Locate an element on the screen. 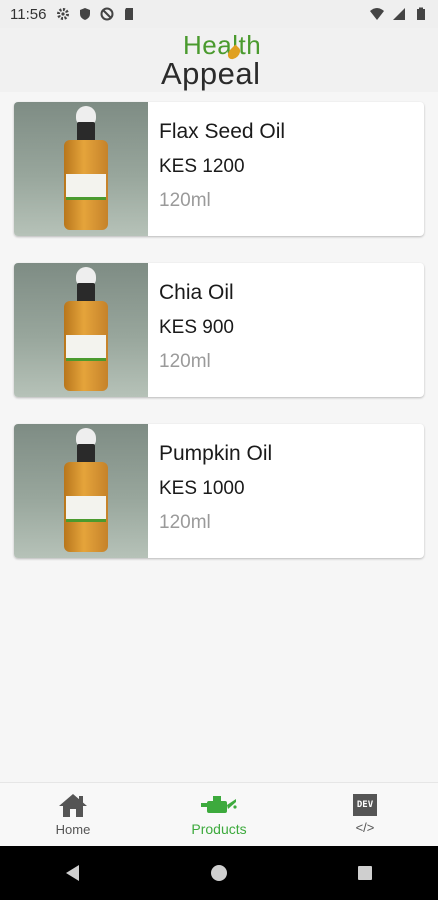 This screenshot has height=900, width=438. nav-label-home: Home is located at coordinates (73, 829).